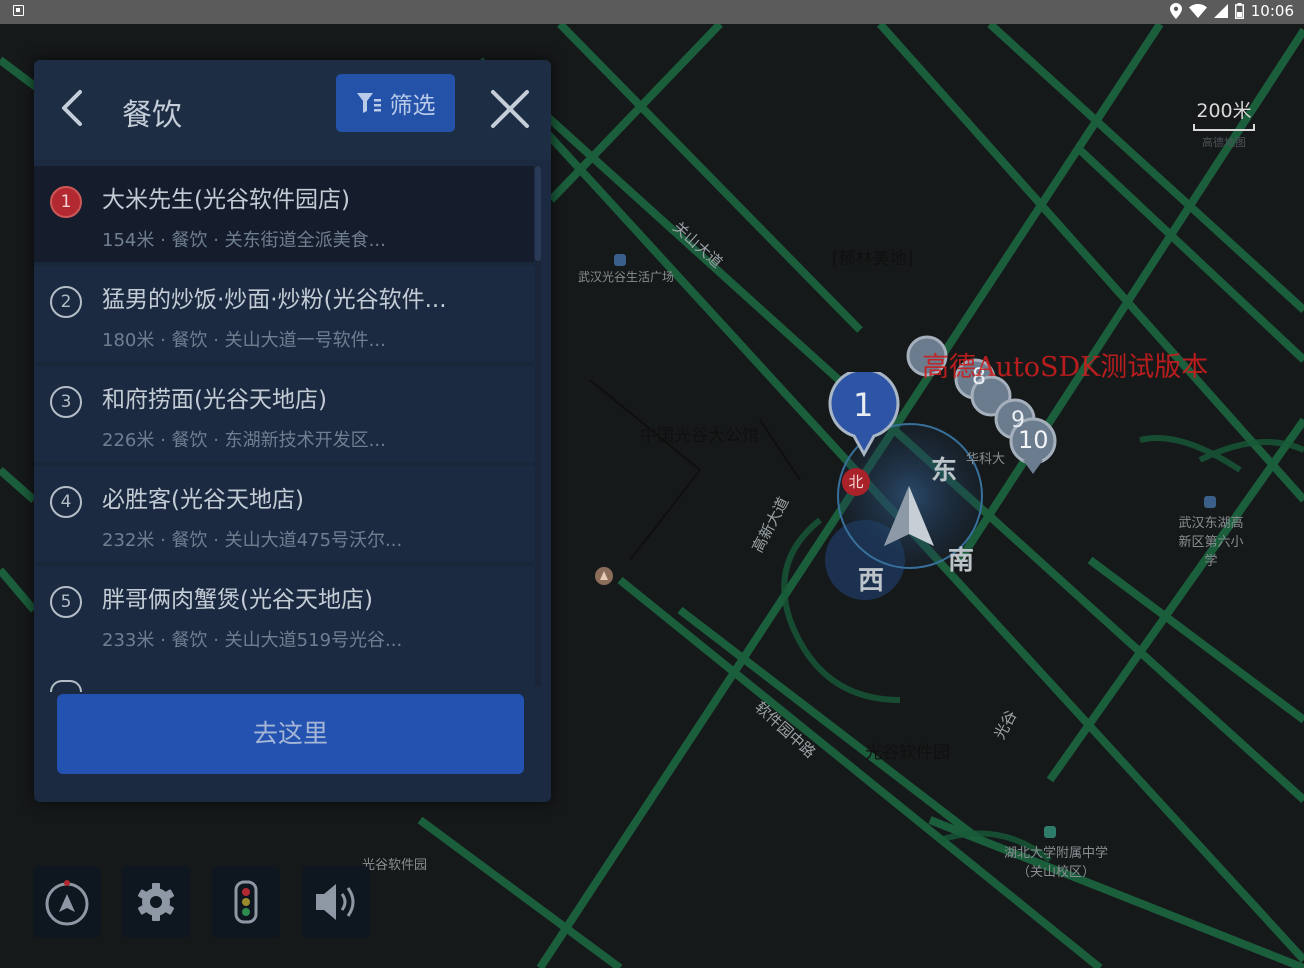 The width and height of the screenshot is (1304, 968). I want to click on scale-label: 200米, so click(1224, 111).